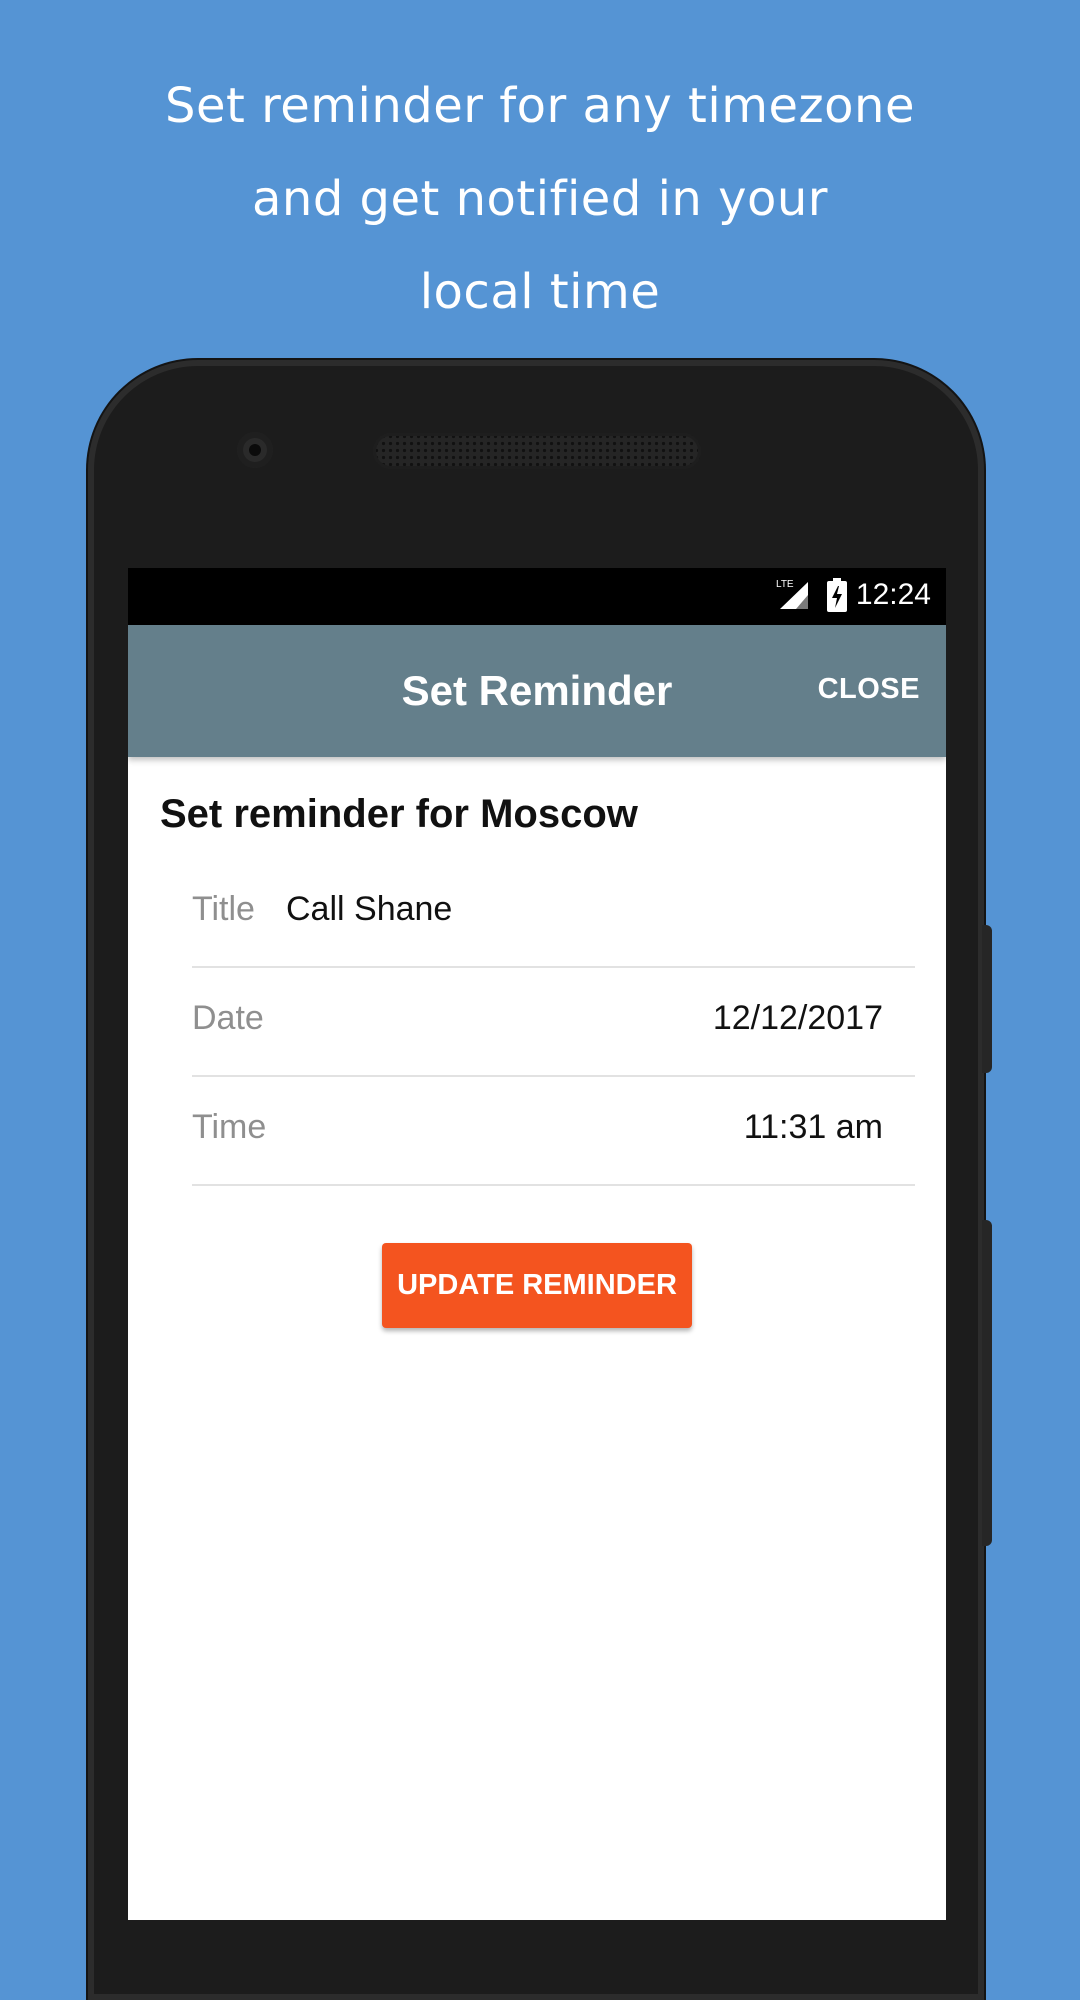  I want to click on power-button, so click(987, 999).